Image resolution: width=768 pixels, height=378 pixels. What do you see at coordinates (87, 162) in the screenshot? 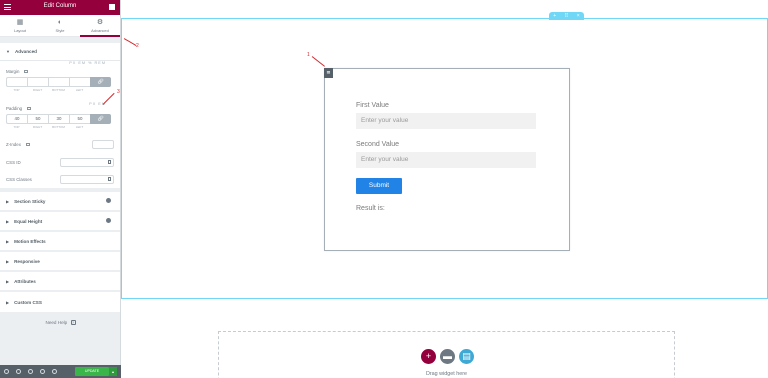
I see `css-id-input` at bounding box center [87, 162].